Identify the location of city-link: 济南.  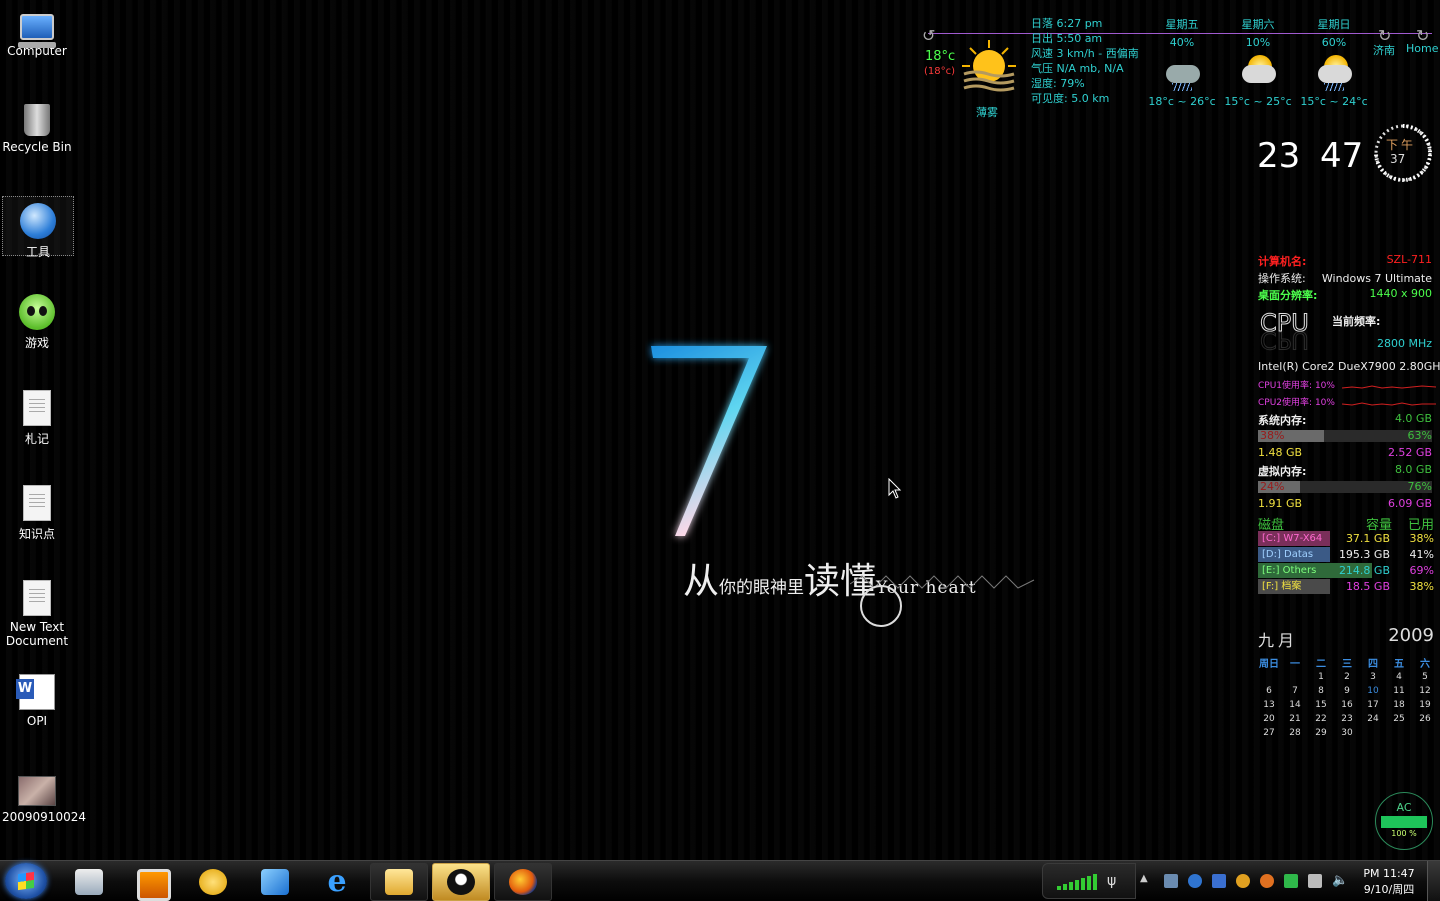
(1384, 50).